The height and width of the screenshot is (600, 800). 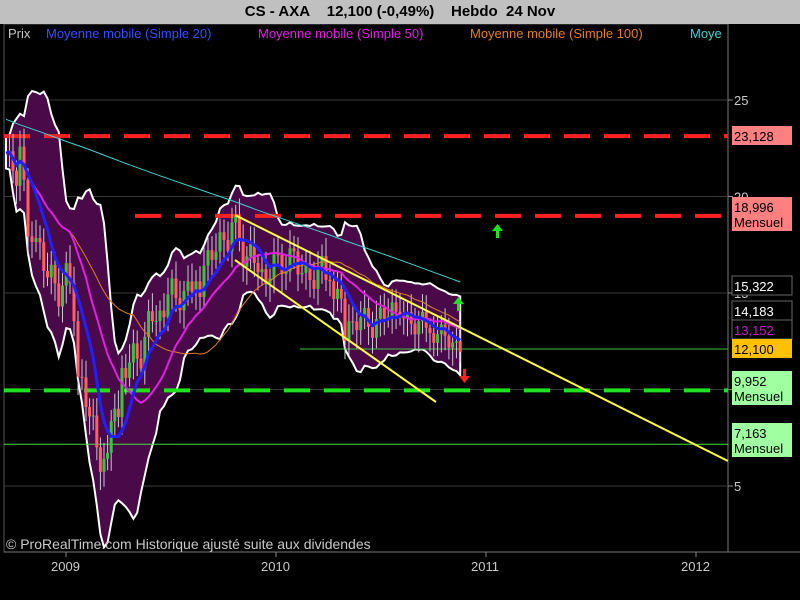 I want to click on price-label-value: 9,952, so click(x=750, y=381).